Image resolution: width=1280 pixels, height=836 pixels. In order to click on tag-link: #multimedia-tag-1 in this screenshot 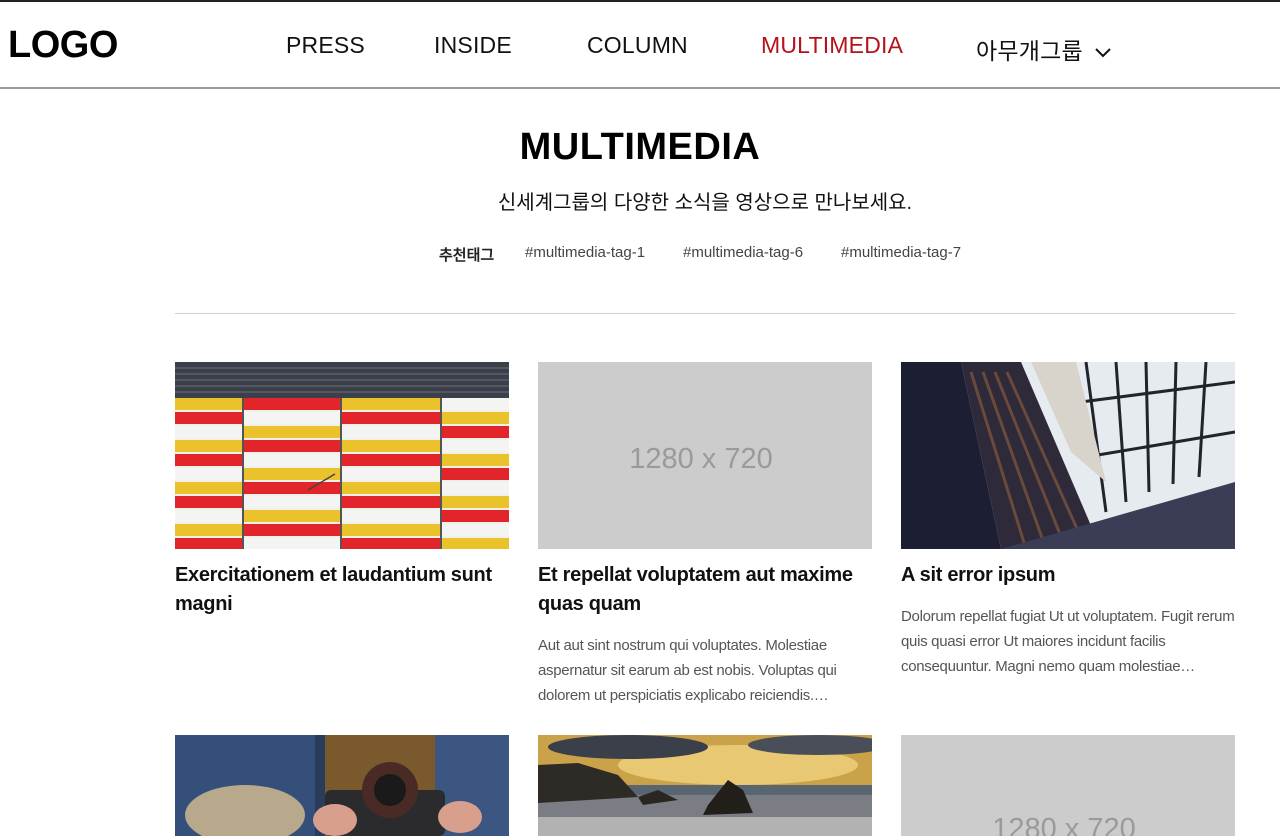, I will do `click(585, 252)`.